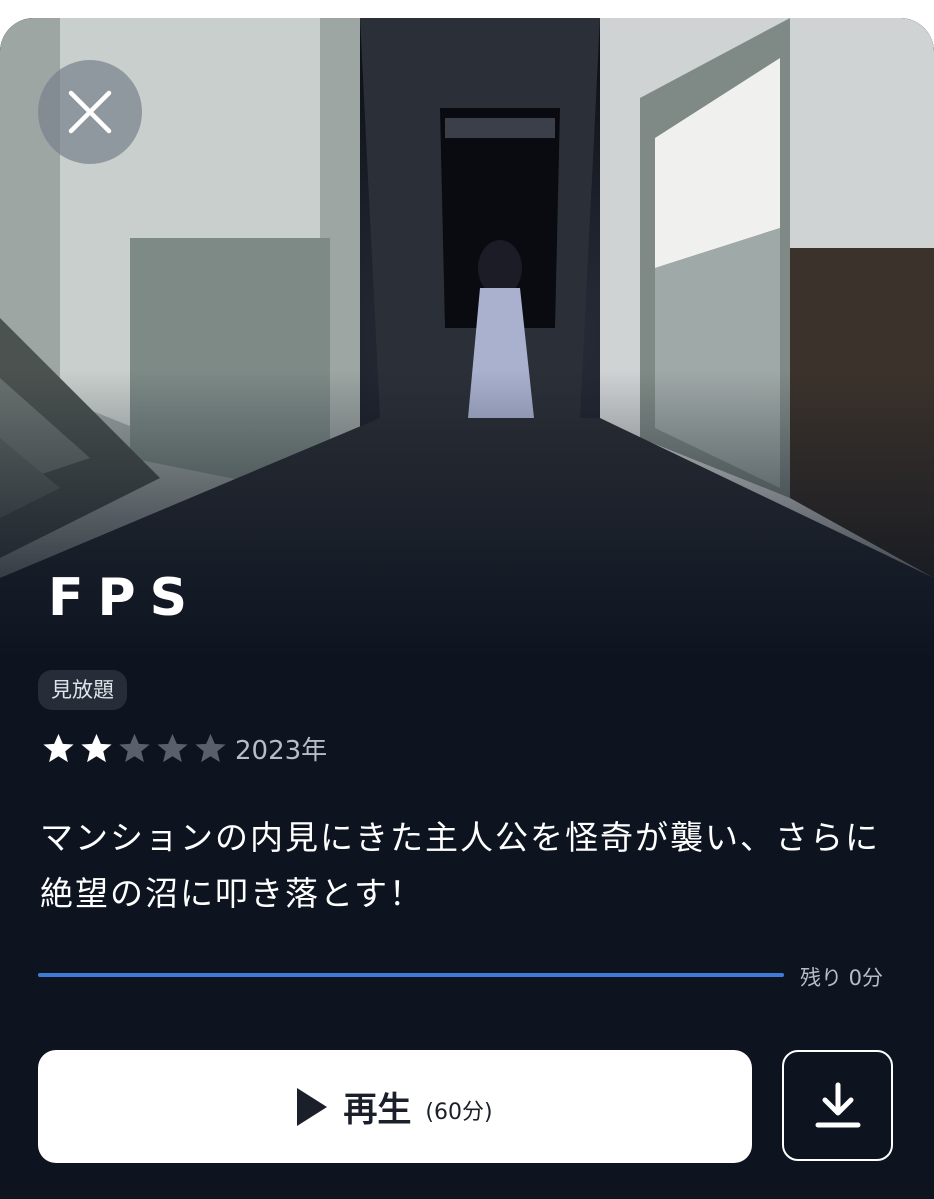 The width and height of the screenshot is (934, 1199). What do you see at coordinates (377, 1110) in the screenshot?
I see `play-label: 再生` at bounding box center [377, 1110].